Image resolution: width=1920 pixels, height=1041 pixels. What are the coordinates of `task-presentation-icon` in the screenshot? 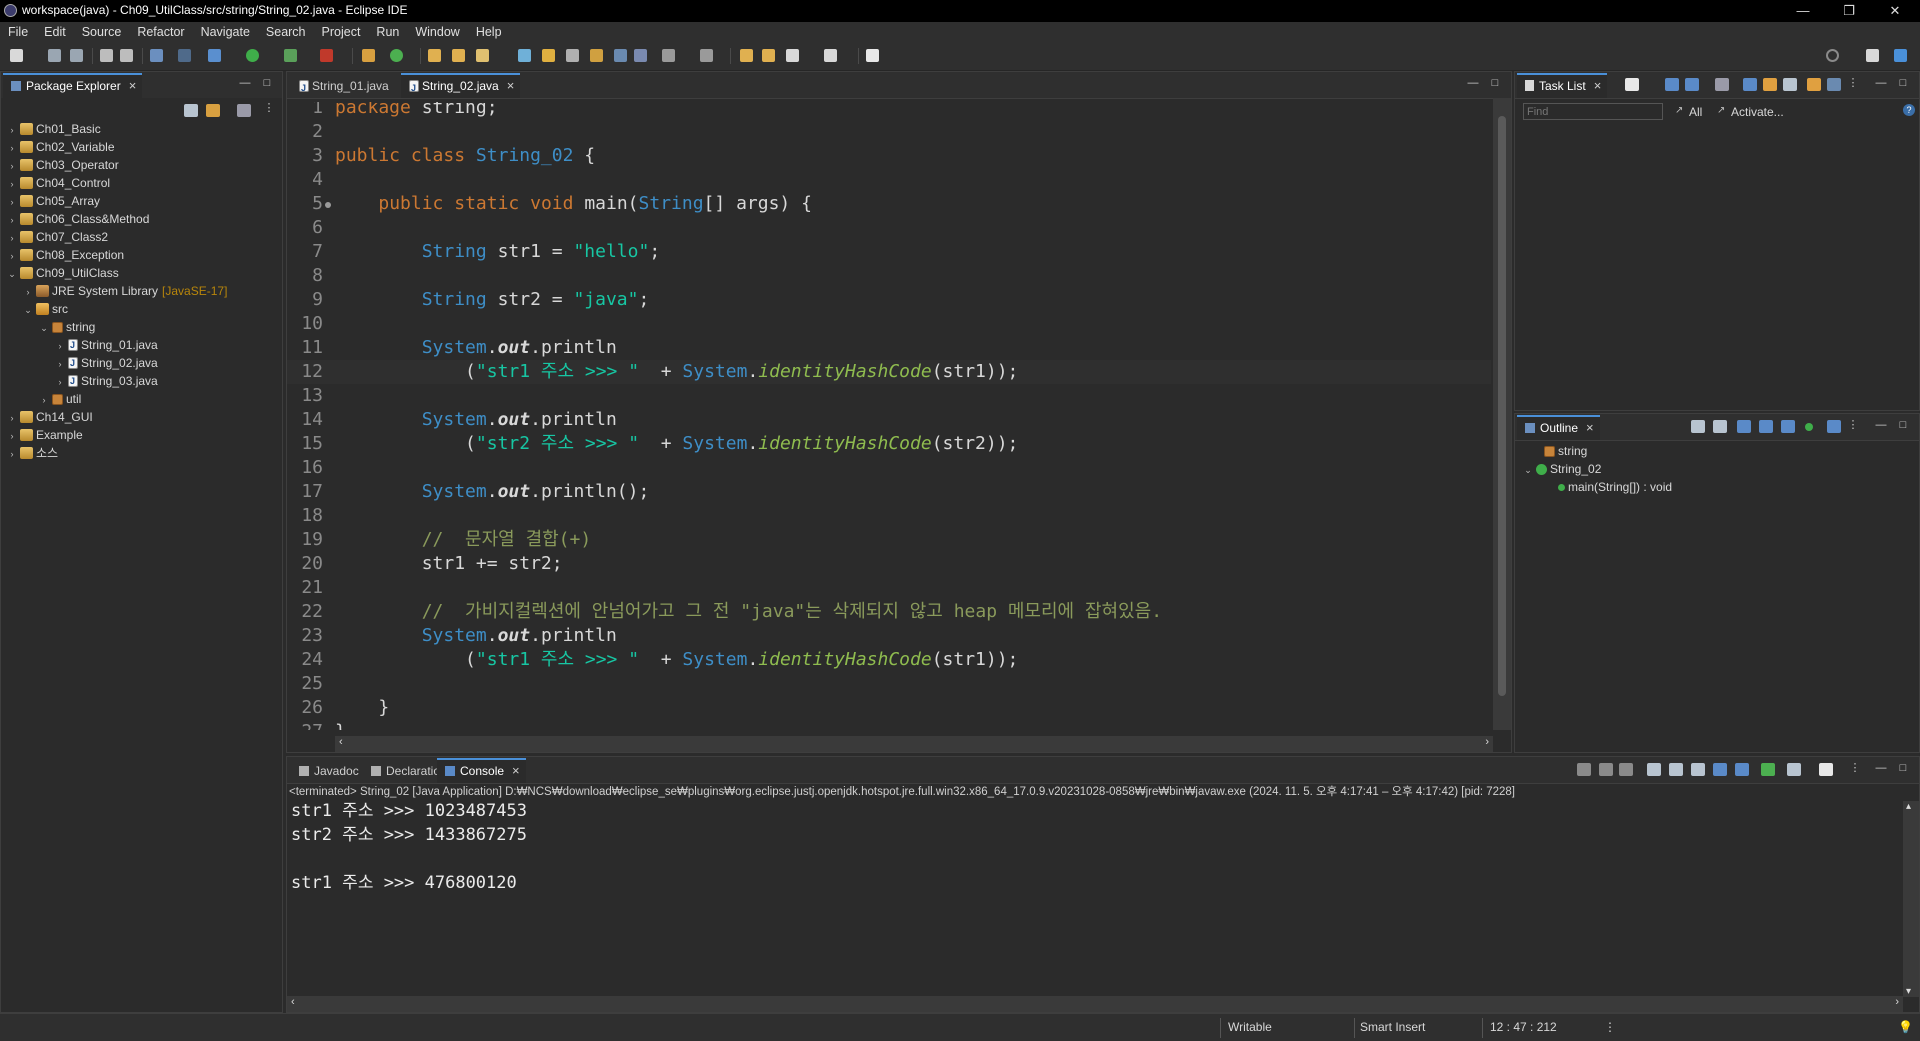 It's located at (1834, 84).